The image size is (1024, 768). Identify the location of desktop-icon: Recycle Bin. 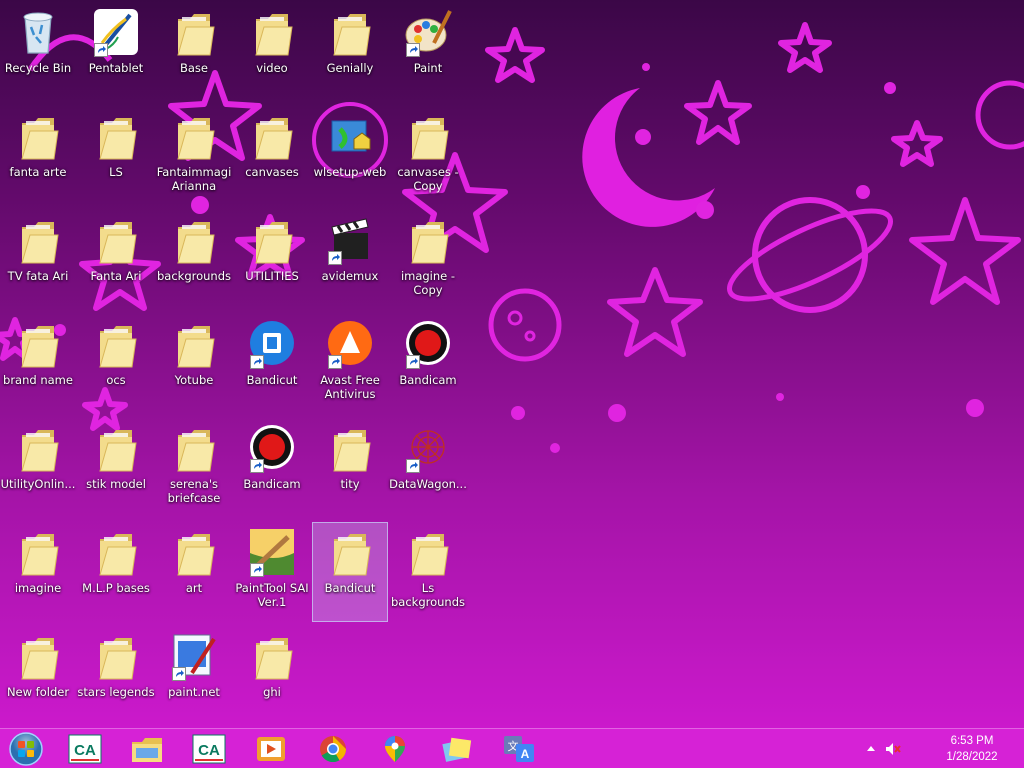
(38, 52).